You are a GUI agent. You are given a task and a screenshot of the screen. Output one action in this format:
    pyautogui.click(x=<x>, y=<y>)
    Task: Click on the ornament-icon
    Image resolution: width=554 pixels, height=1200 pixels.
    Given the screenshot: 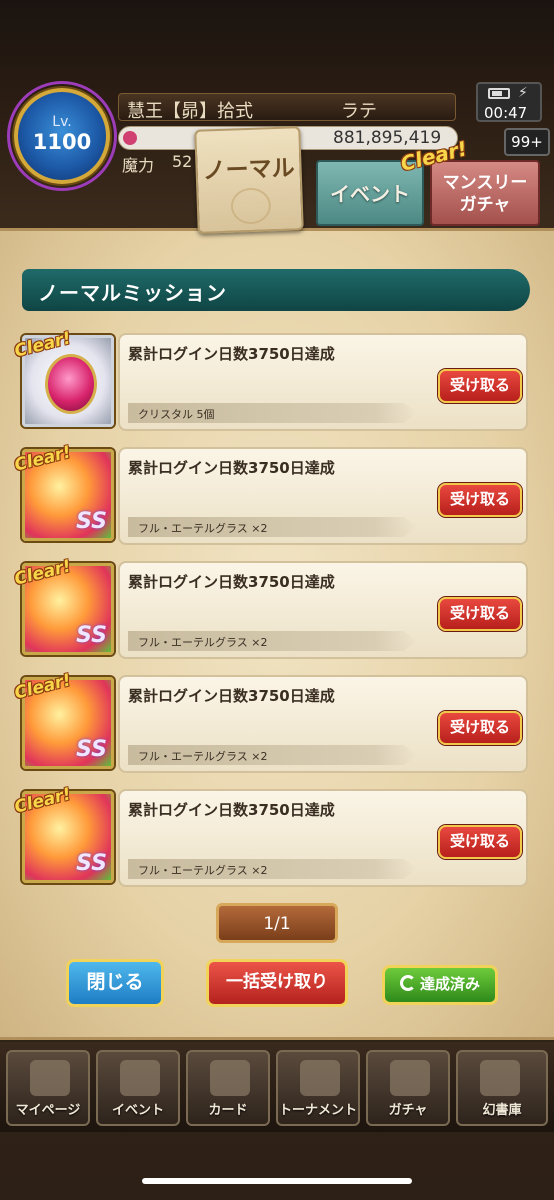 What is the action you would take?
    pyautogui.click(x=251, y=206)
    